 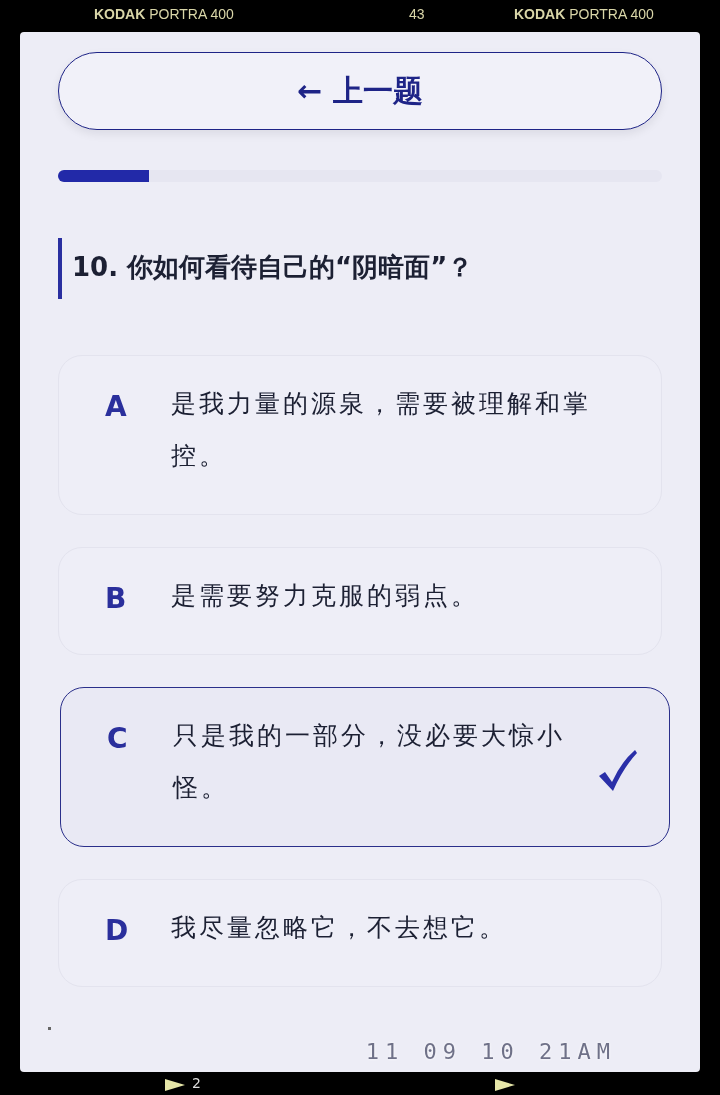 What do you see at coordinates (490, 1051) in the screenshot?
I see `date-text: 11 09 10 21AM` at bounding box center [490, 1051].